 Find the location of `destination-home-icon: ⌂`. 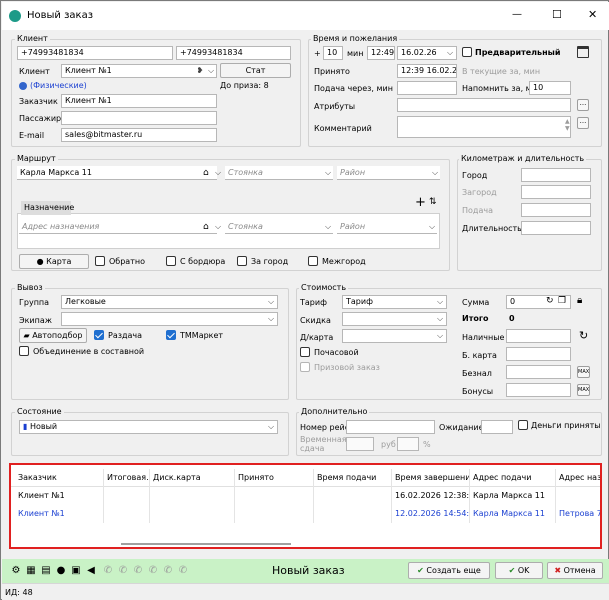

destination-home-icon: ⌂ is located at coordinates (206, 227).